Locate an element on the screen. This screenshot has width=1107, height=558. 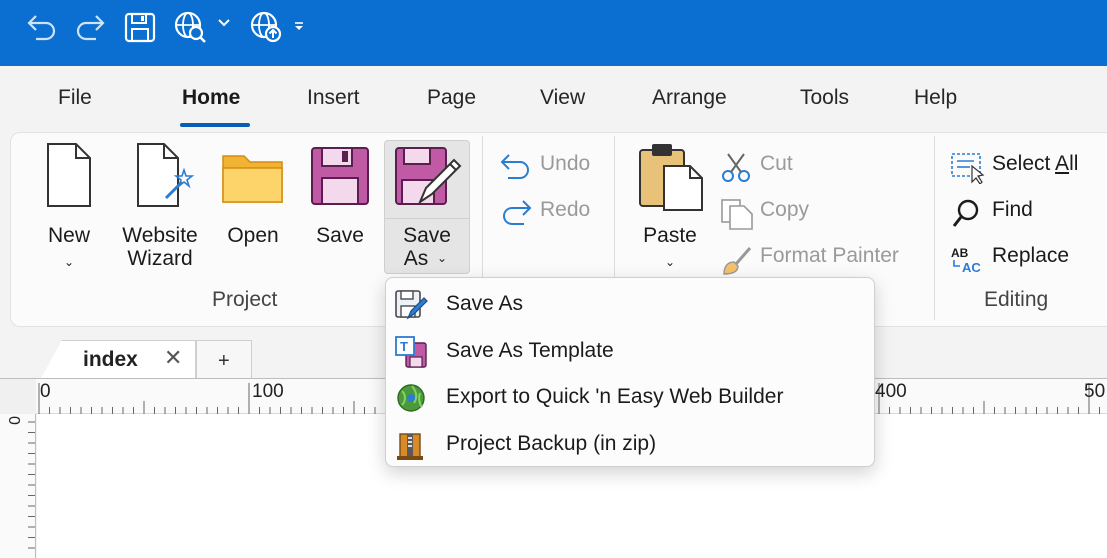
save-as-chevron-icon: ⌄ is located at coordinates (442, 258).